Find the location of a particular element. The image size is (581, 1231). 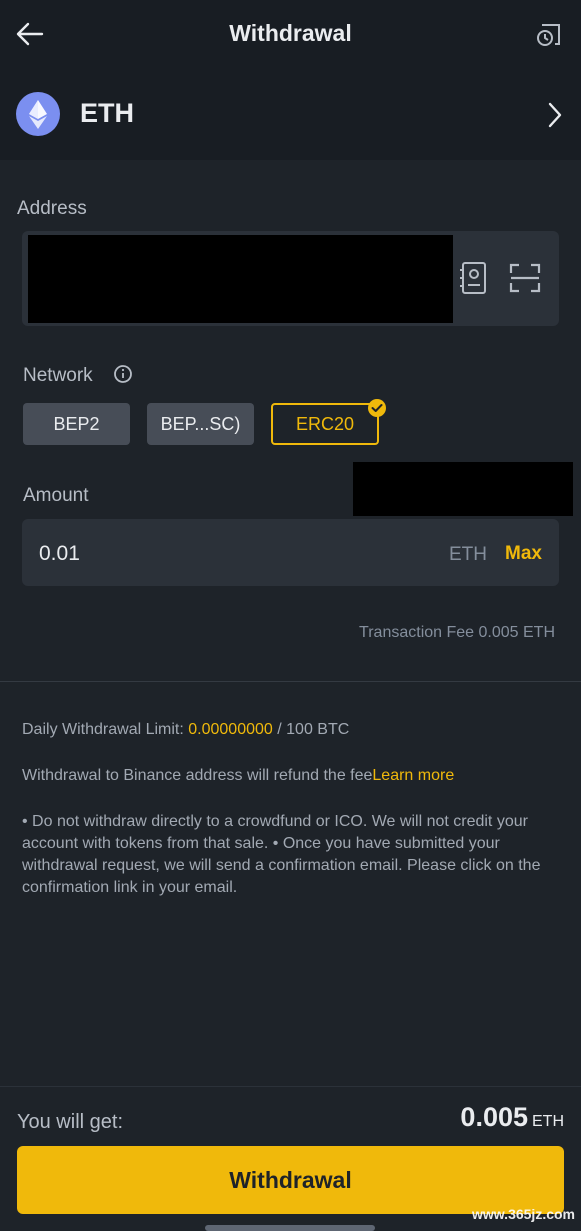

network-option-erc20: ERC20 is located at coordinates (325, 424).